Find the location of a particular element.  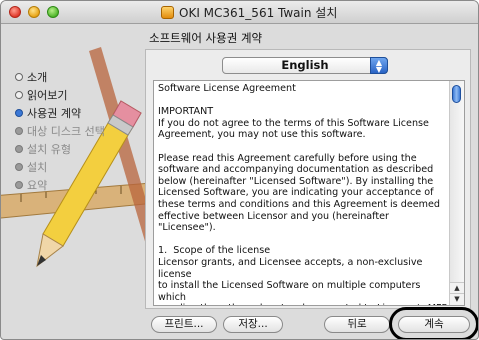

minimize-window-button is located at coordinates (34, 12).